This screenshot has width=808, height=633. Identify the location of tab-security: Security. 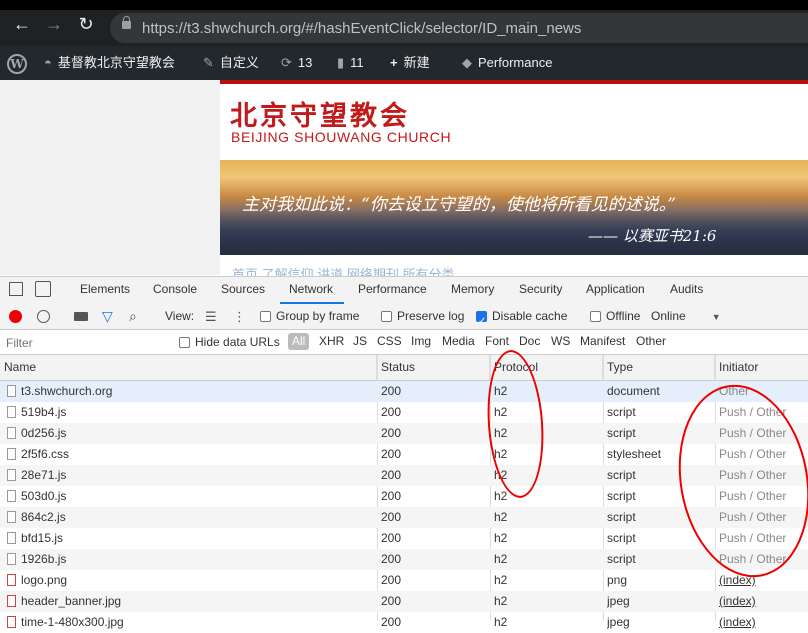
(540, 290).